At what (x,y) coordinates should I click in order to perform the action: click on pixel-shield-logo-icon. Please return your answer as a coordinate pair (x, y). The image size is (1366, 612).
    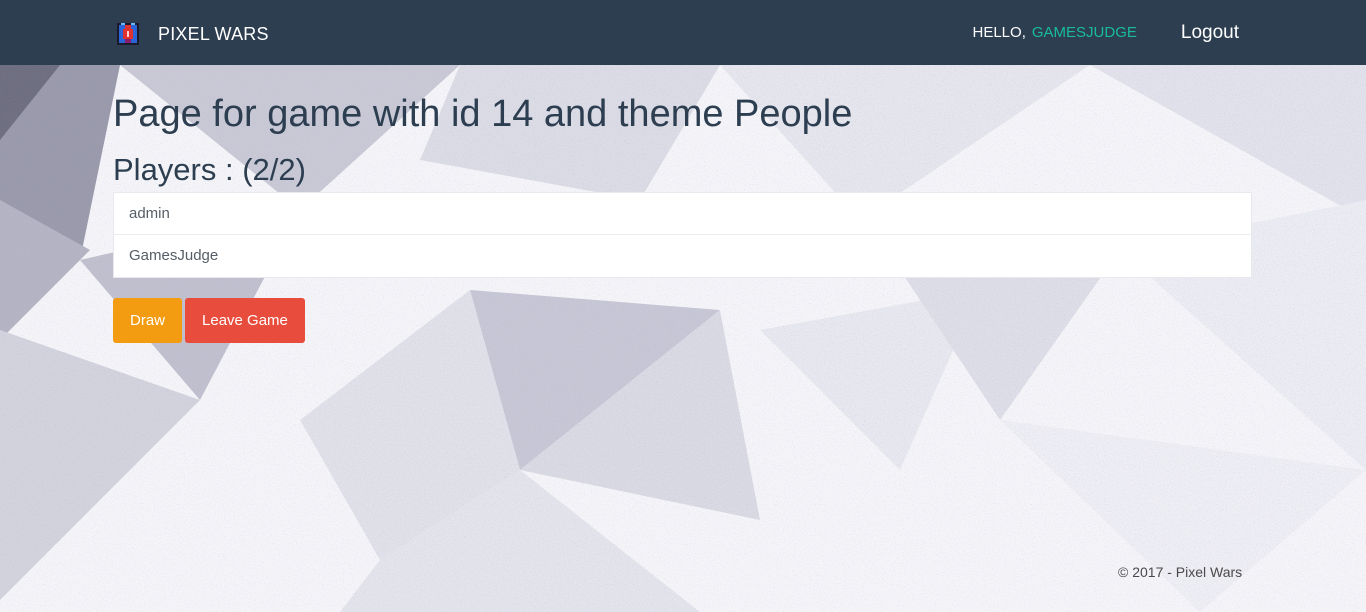
    Looking at the image, I should click on (128, 34).